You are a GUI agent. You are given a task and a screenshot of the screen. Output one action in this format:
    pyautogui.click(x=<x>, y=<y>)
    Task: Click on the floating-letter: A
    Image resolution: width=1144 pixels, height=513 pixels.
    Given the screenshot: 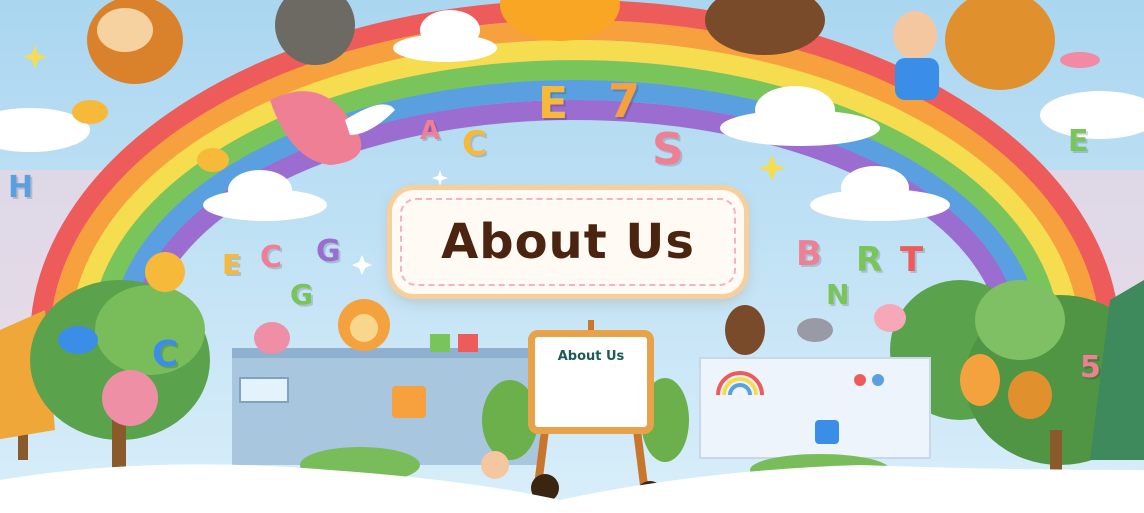 What is the action you would take?
    pyautogui.click(x=430, y=131)
    